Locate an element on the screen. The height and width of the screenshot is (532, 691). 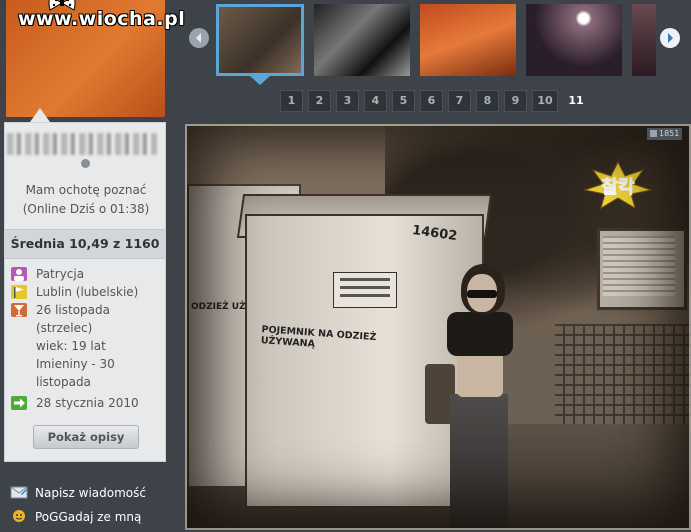
chevron-right-icon is located at coordinates (670, 38).